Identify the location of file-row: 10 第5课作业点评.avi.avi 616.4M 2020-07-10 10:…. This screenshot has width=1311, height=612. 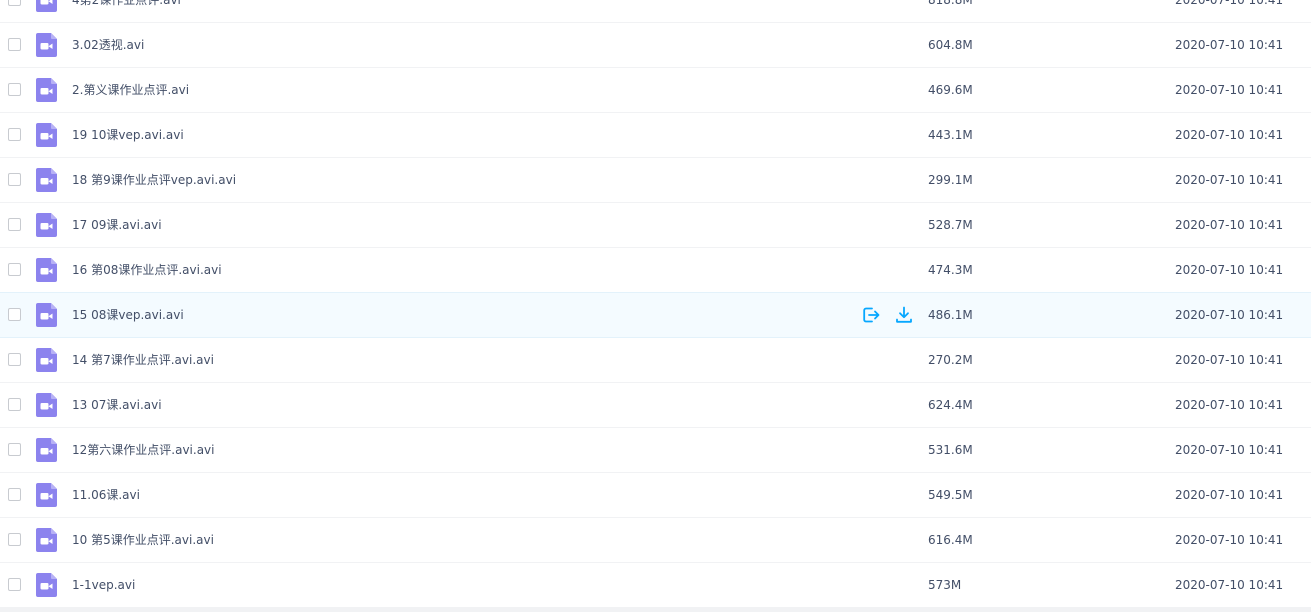
(655, 540).